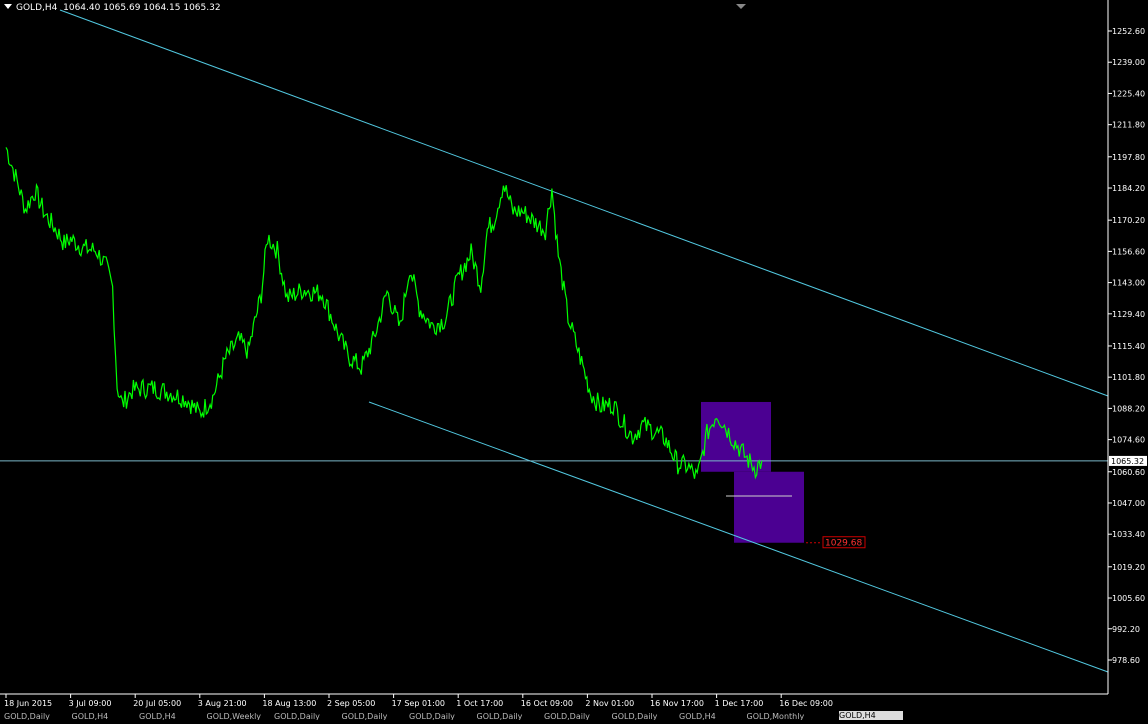 This screenshot has height=724, width=1148. Describe the element at coordinates (1128, 314) in the screenshot. I see `price-tick-label: 1129.40` at that location.